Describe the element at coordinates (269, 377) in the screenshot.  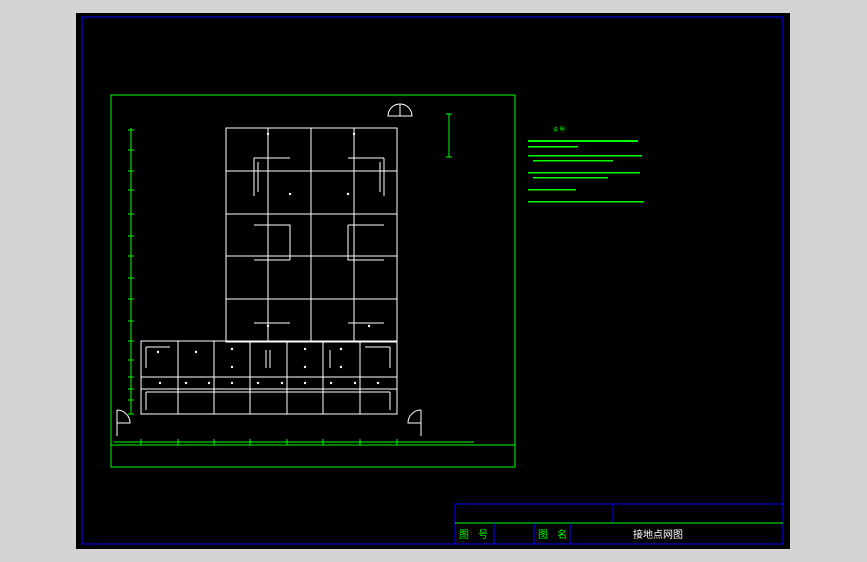
I see `lower-grid` at that location.